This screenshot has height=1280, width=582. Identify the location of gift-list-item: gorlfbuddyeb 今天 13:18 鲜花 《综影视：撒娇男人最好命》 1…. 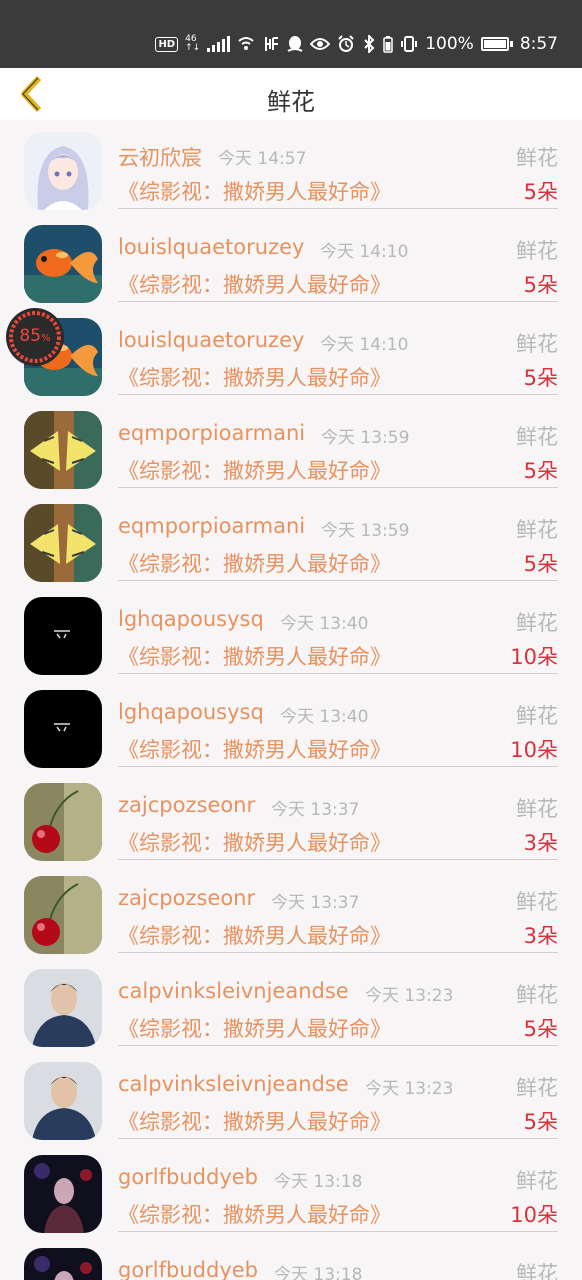
(291, 1189).